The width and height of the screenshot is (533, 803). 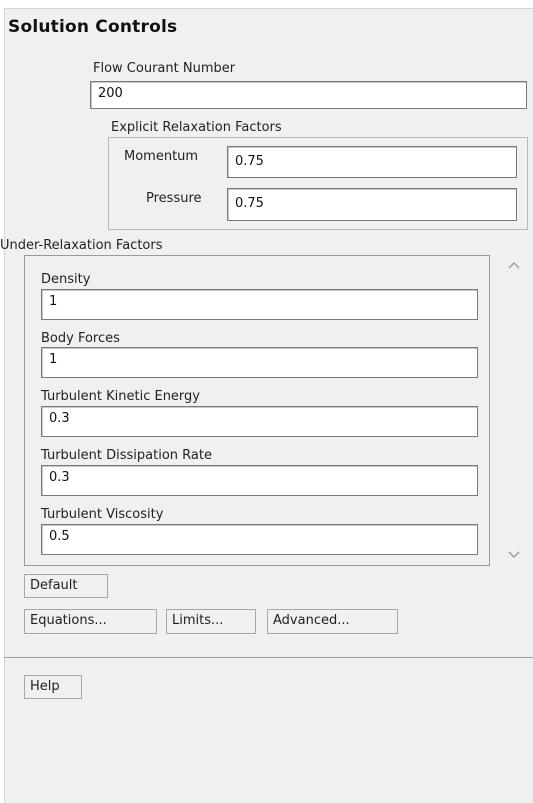 What do you see at coordinates (174, 198) in the screenshot?
I see `pressure-label: Pressure` at bounding box center [174, 198].